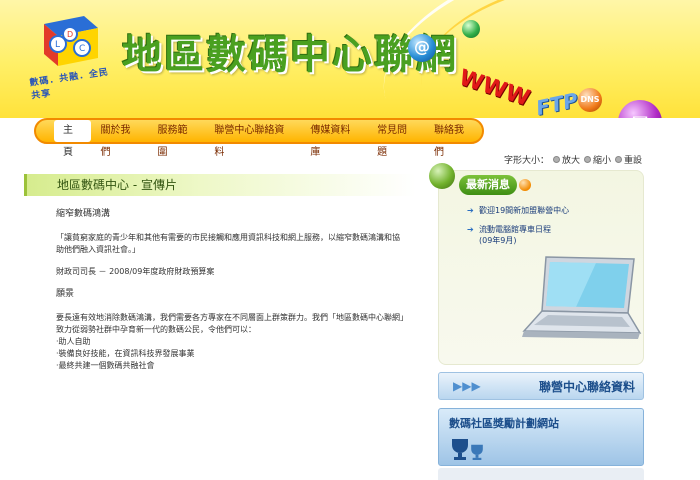  I want to click on content-subtitle: 縮窄數碼鴻溝, so click(83, 214).